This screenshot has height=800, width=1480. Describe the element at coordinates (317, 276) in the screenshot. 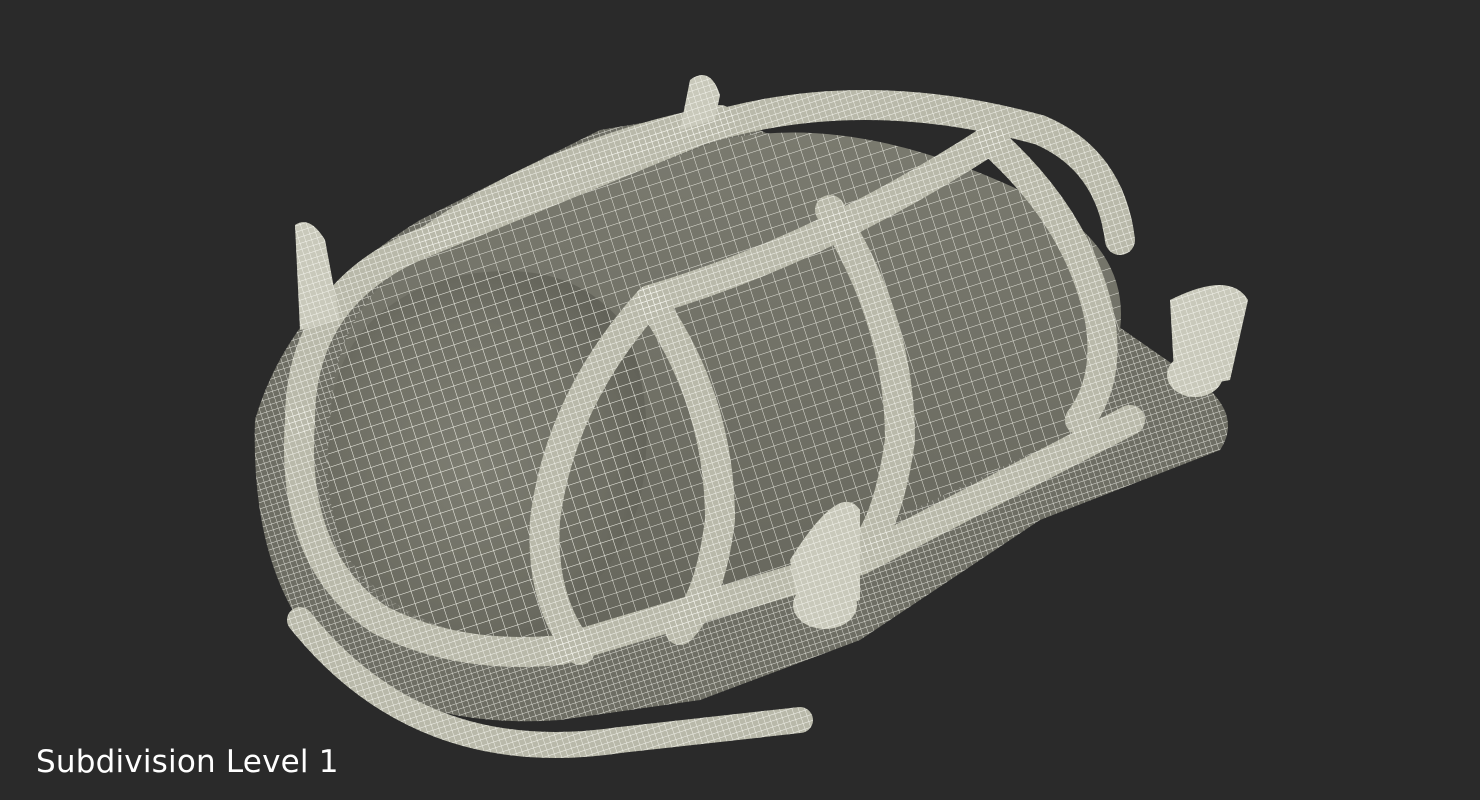

I see `lug-left` at that location.